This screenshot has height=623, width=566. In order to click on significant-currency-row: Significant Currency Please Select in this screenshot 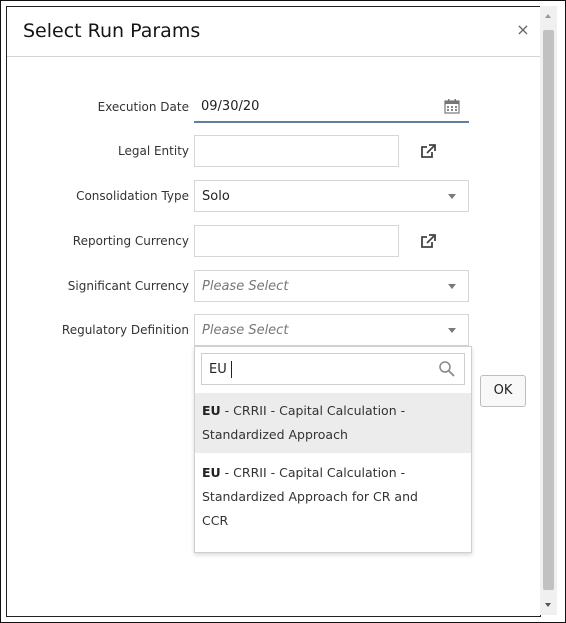, I will do `click(273, 287)`.